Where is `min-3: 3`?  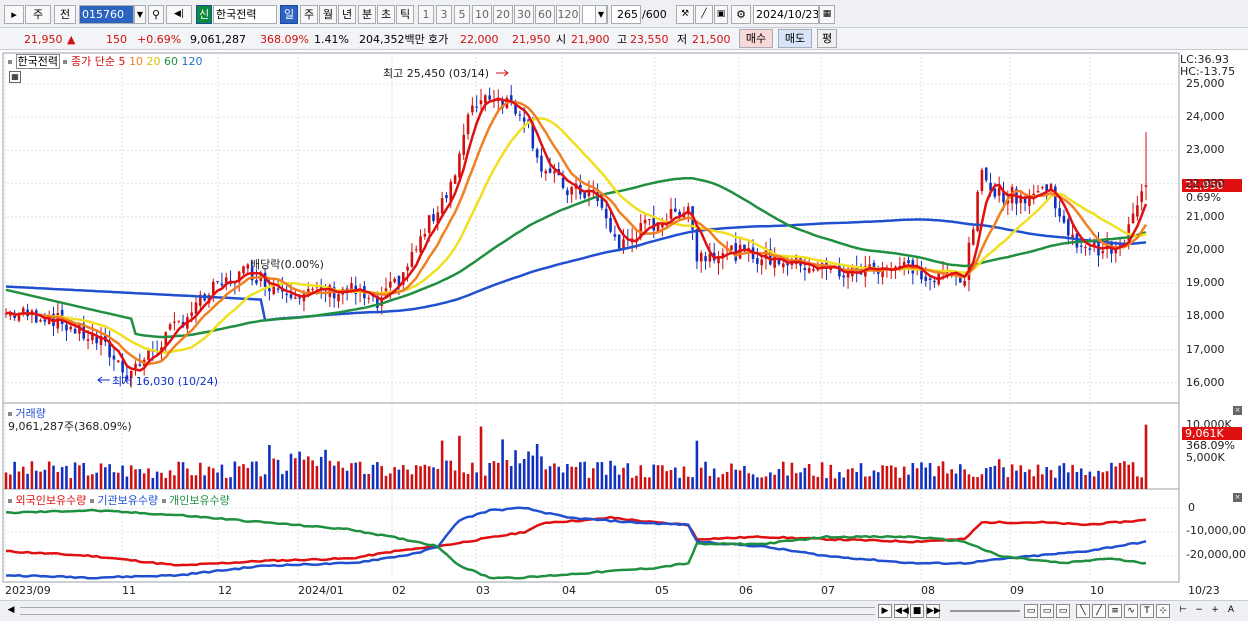 min-3: 3 is located at coordinates (444, 14).